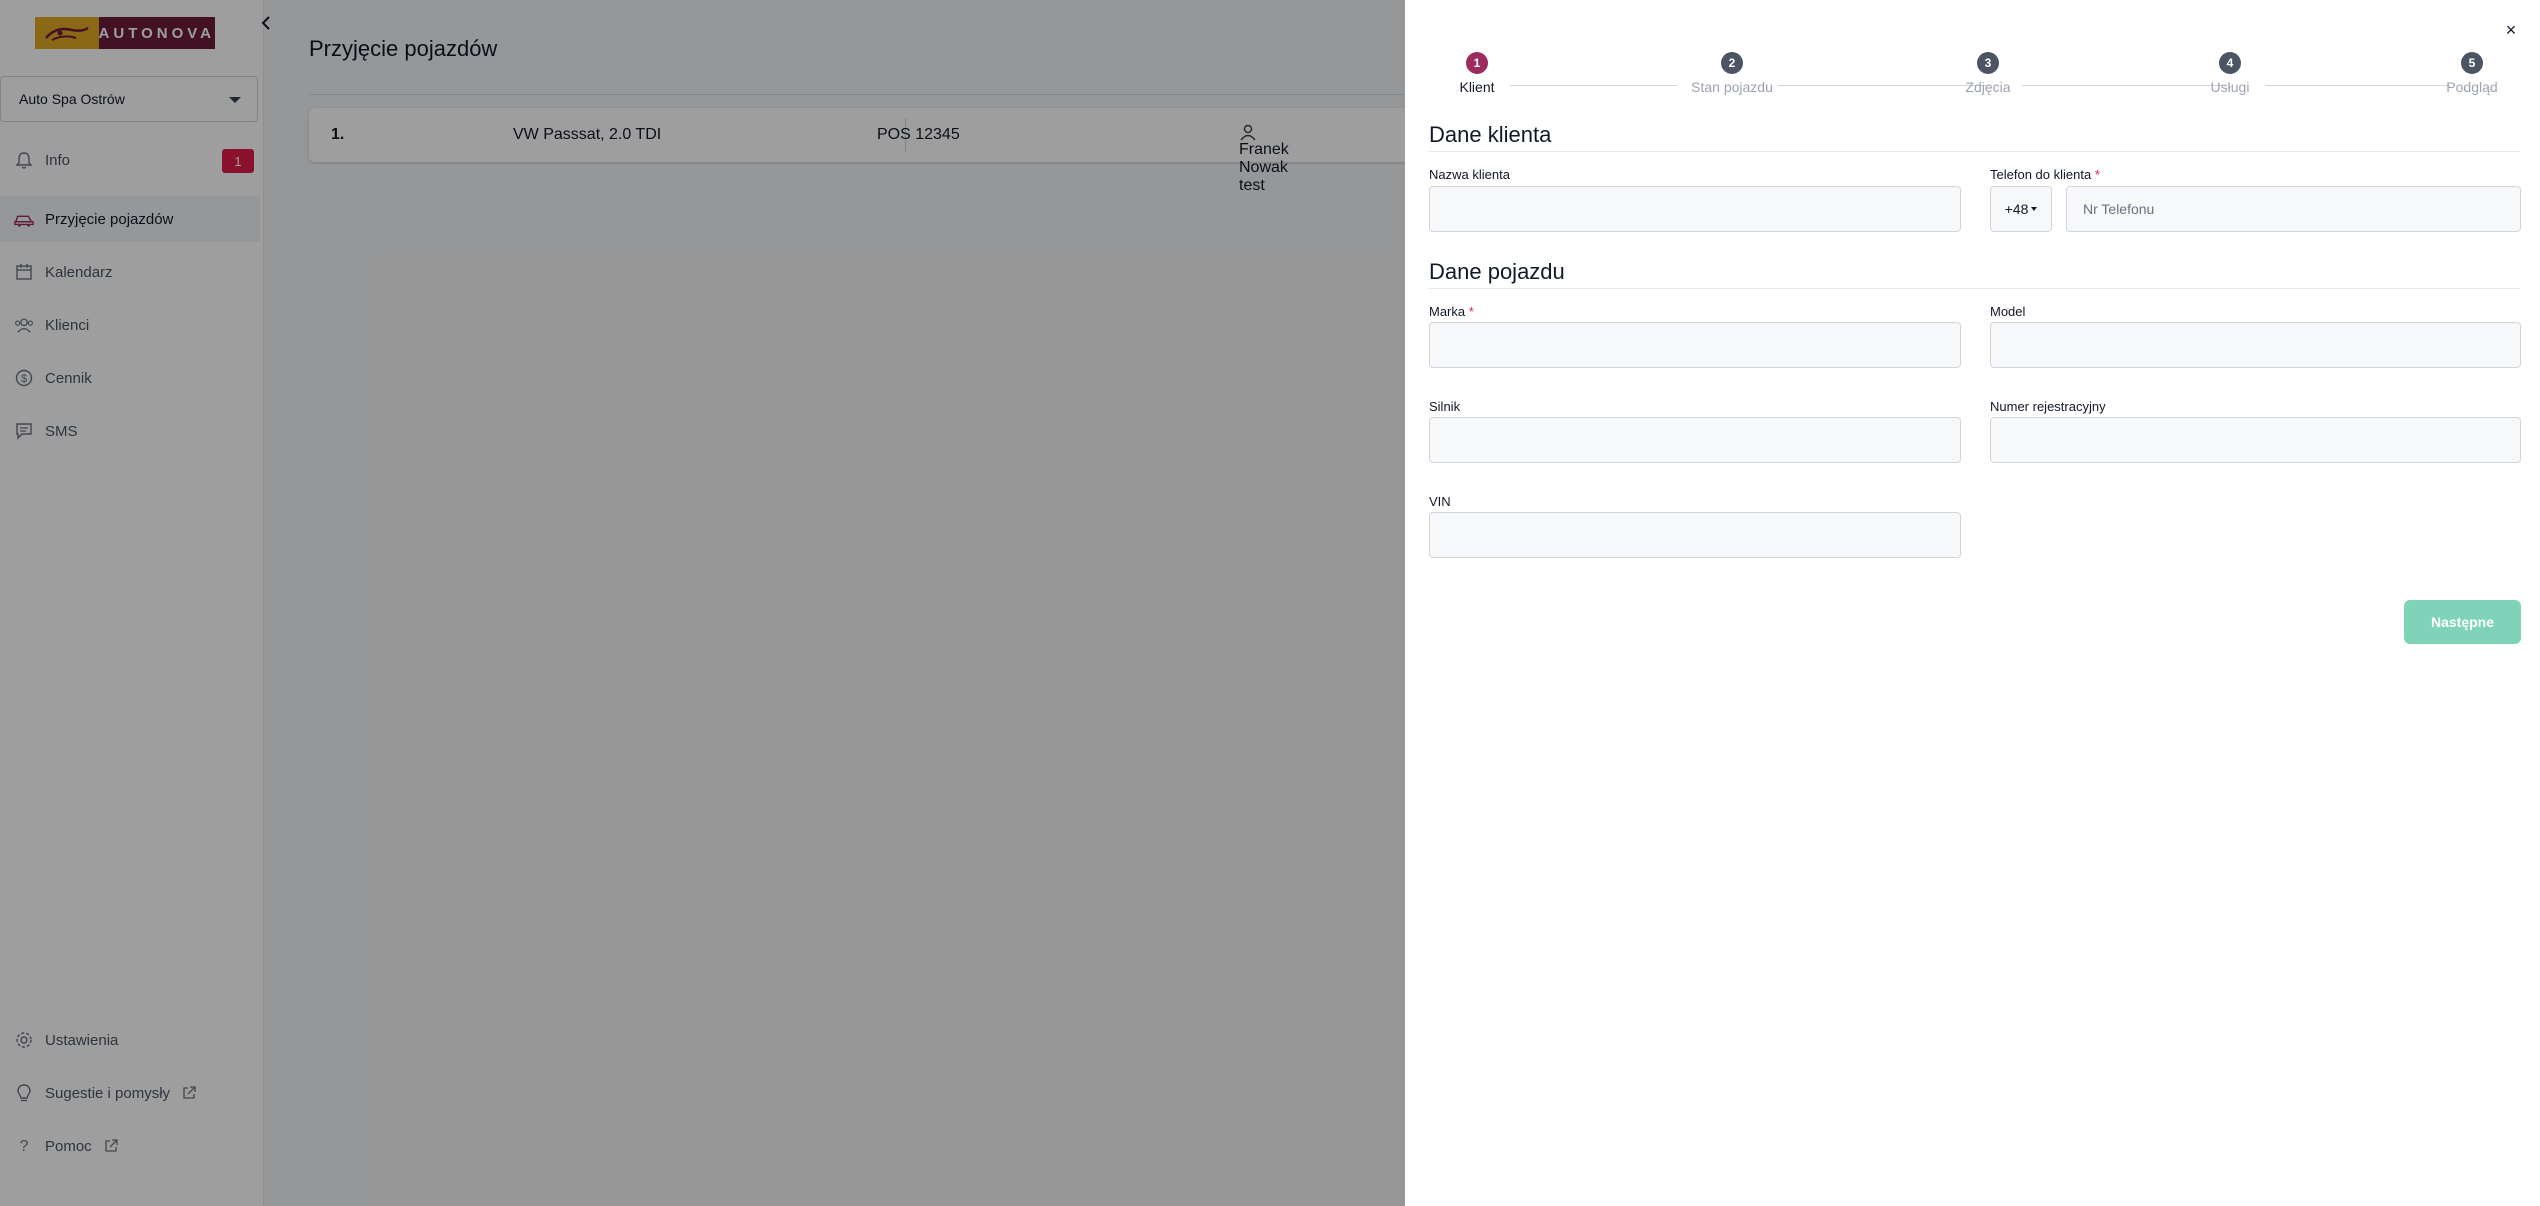  I want to click on client-phone-input, so click(2293, 209).